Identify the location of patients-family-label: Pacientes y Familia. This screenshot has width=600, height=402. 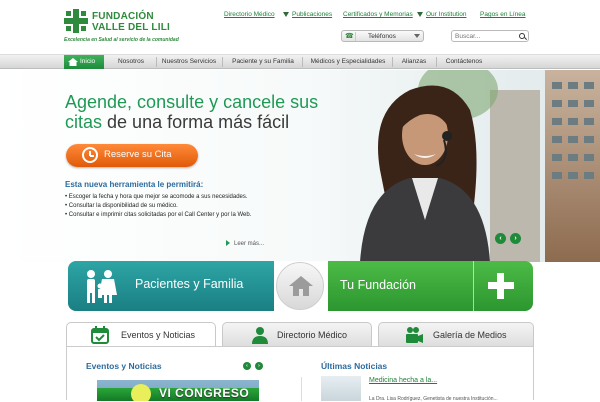
(189, 284).